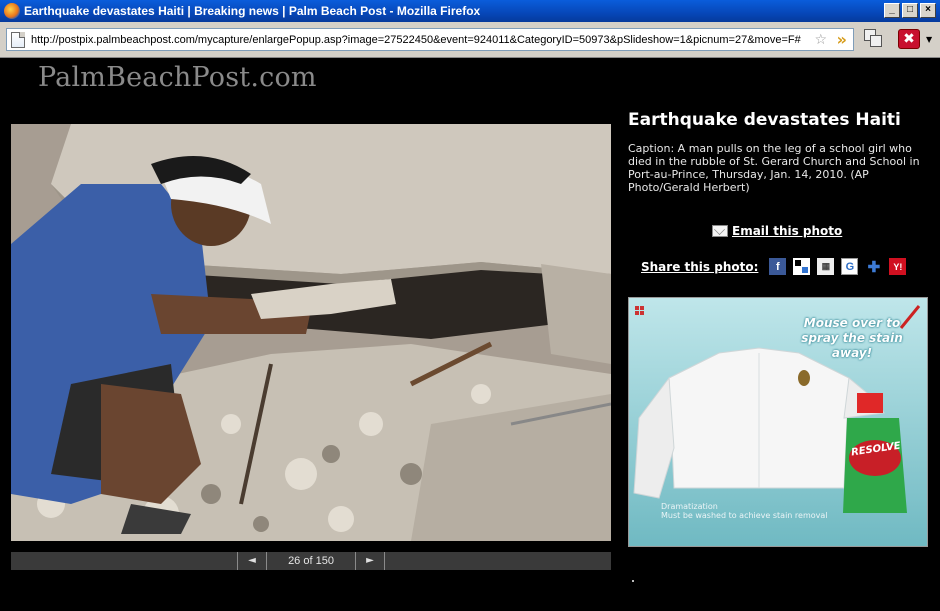  I want to click on envelope-icon, so click(720, 231).